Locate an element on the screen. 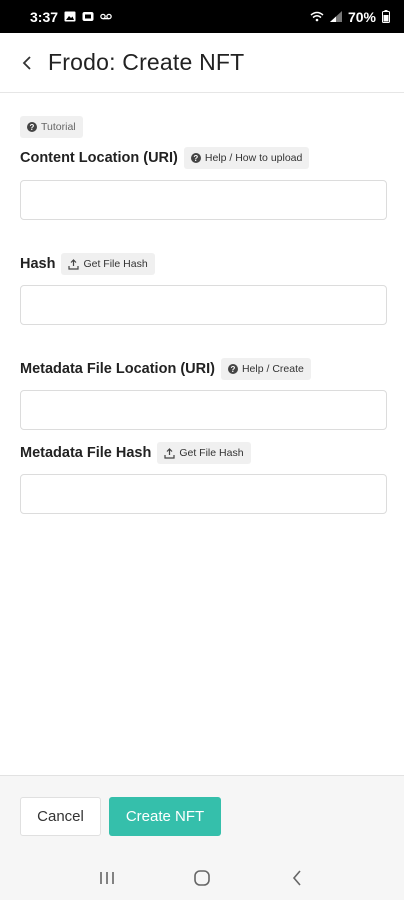 Image resolution: width=404 pixels, height=900 pixels. help-create-label: Help / Create is located at coordinates (272, 369).